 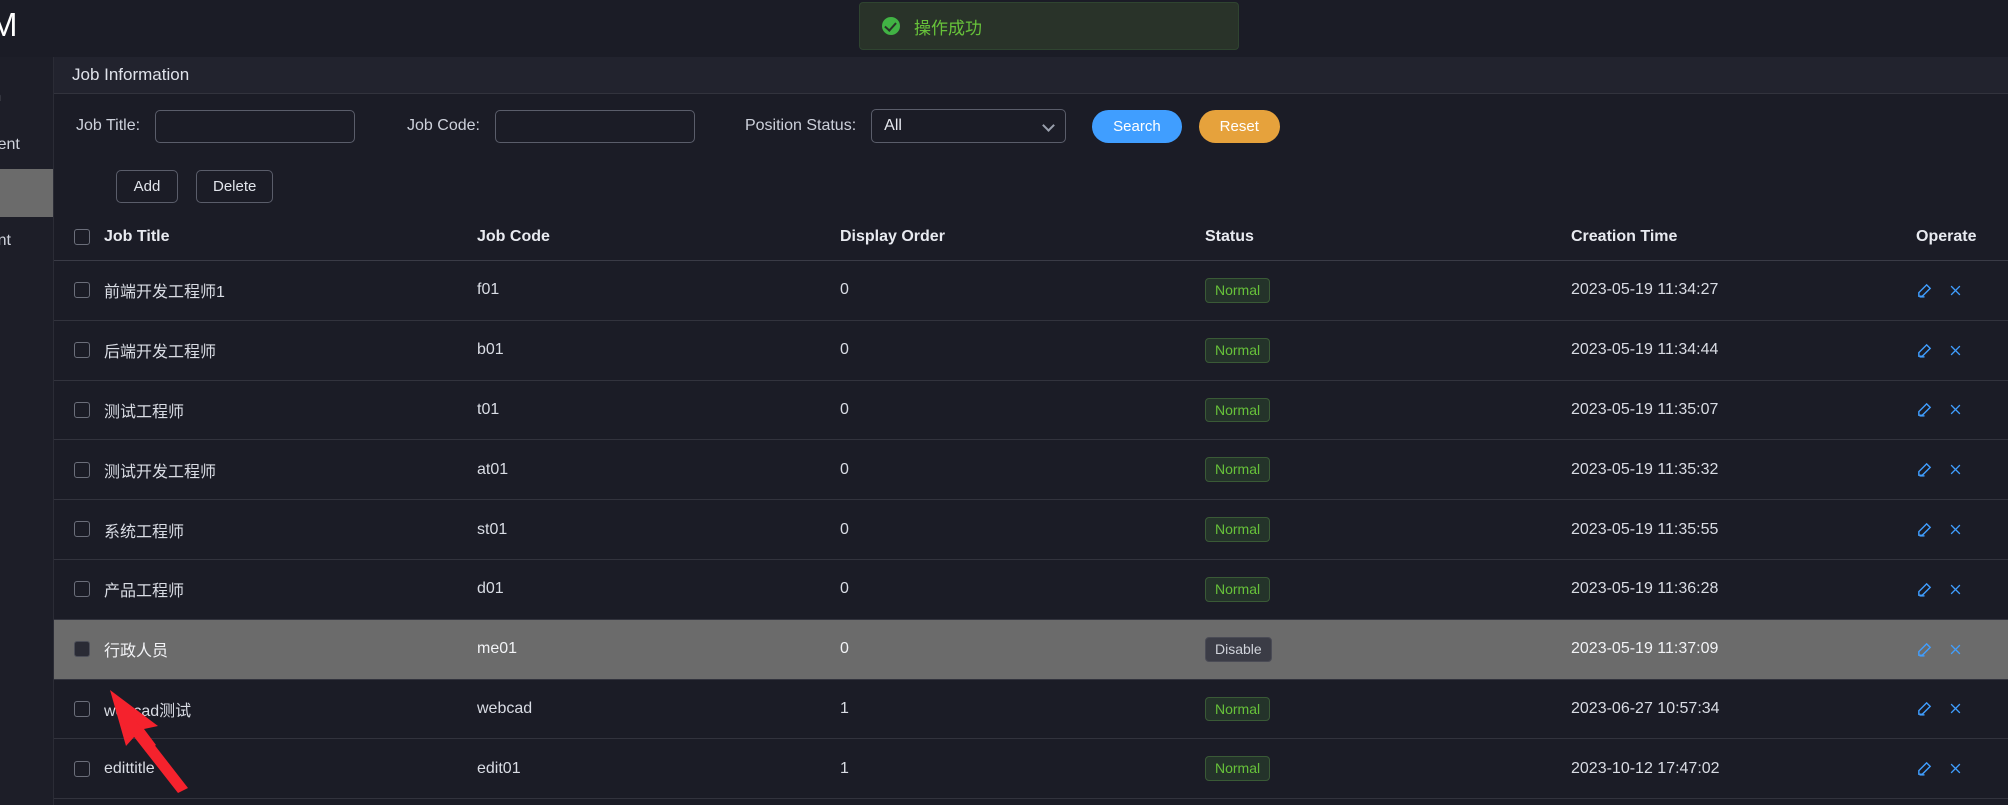 What do you see at coordinates (1239, 126) in the screenshot?
I see `reset-button: Reset` at bounding box center [1239, 126].